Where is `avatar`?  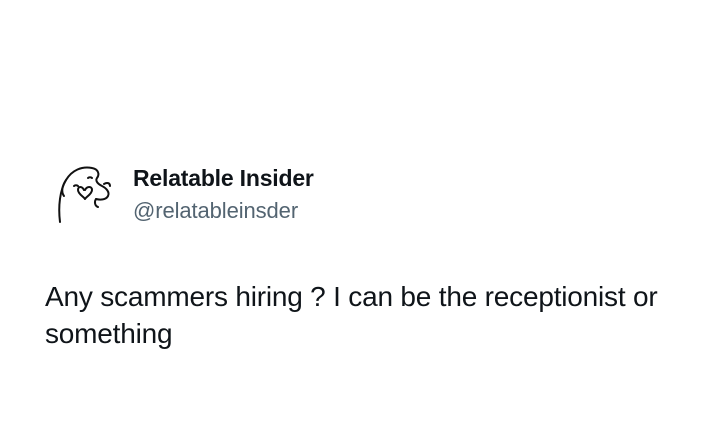 avatar is located at coordinates (84, 192).